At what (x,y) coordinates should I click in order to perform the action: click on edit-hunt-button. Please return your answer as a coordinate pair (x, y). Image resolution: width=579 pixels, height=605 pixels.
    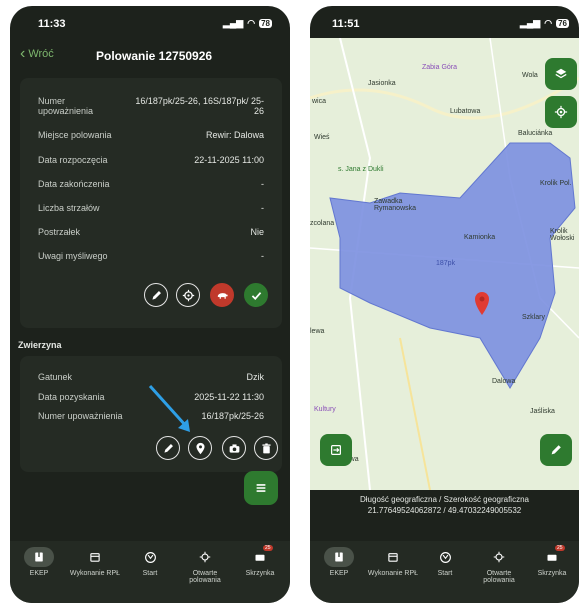
    Looking at the image, I should click on (156, 295).